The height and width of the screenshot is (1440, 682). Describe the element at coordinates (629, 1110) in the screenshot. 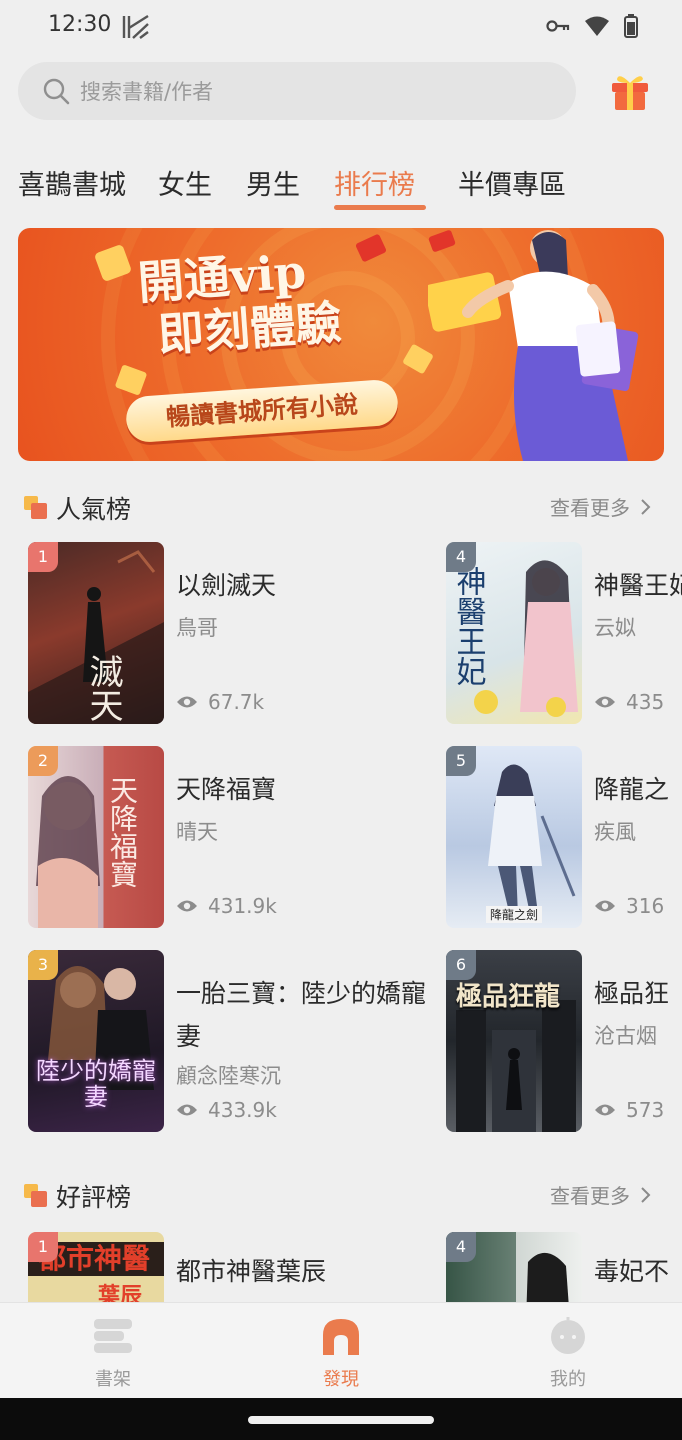

I see `book-views: 573` at that location.